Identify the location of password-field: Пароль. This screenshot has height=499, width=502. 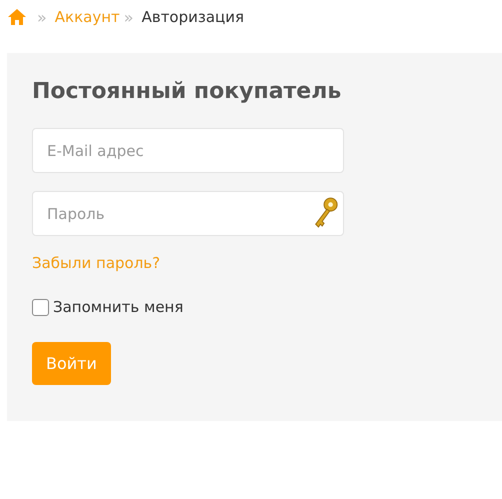
(188, 213).